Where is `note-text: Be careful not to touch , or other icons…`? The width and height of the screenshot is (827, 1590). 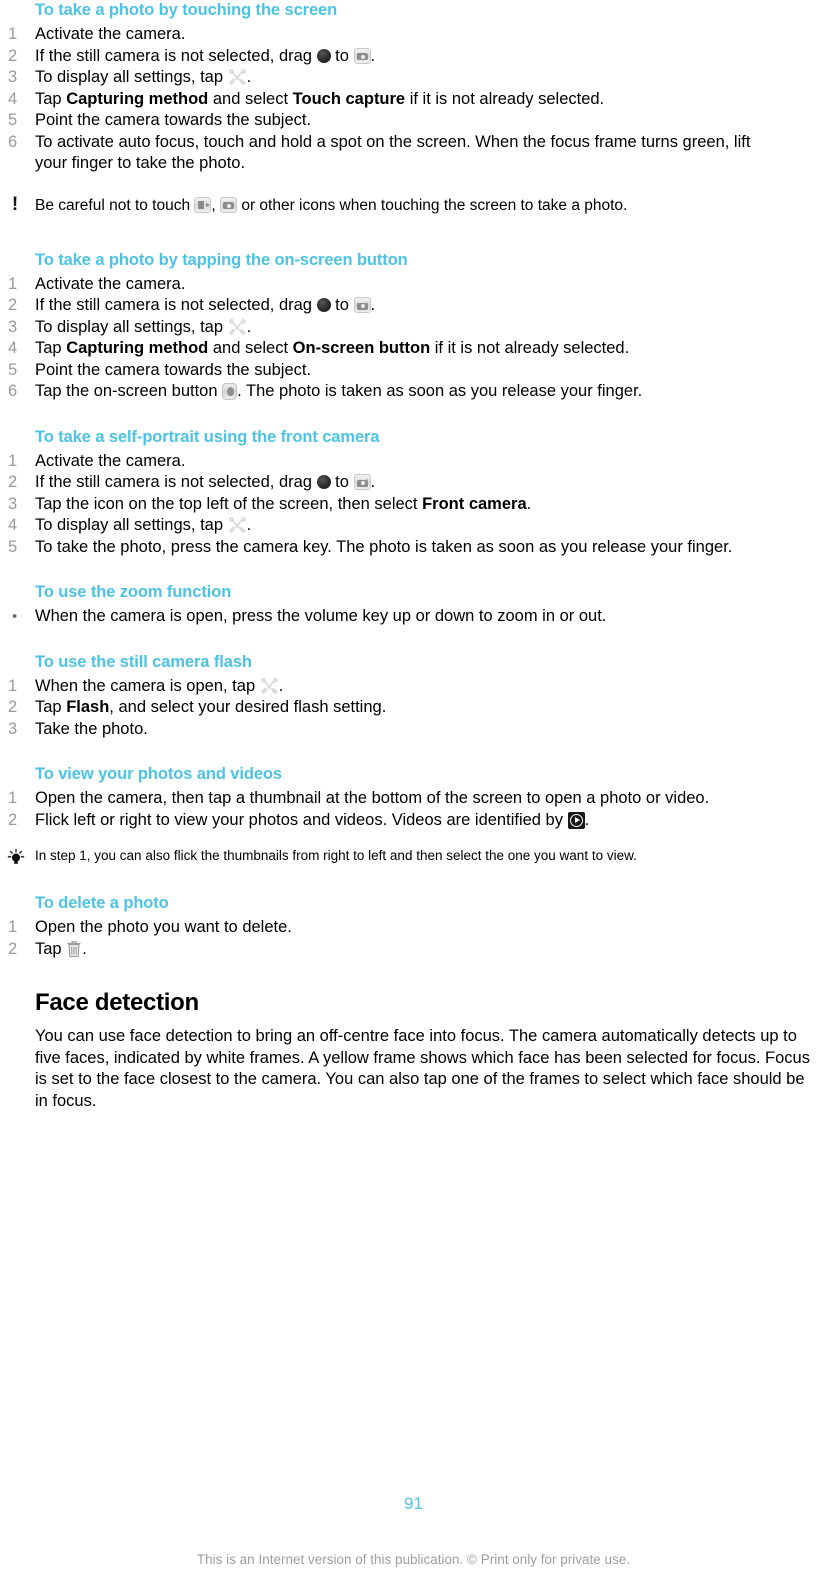 note-text: Be careful not to touch , or other icons… is located at coordinates (331, 205).